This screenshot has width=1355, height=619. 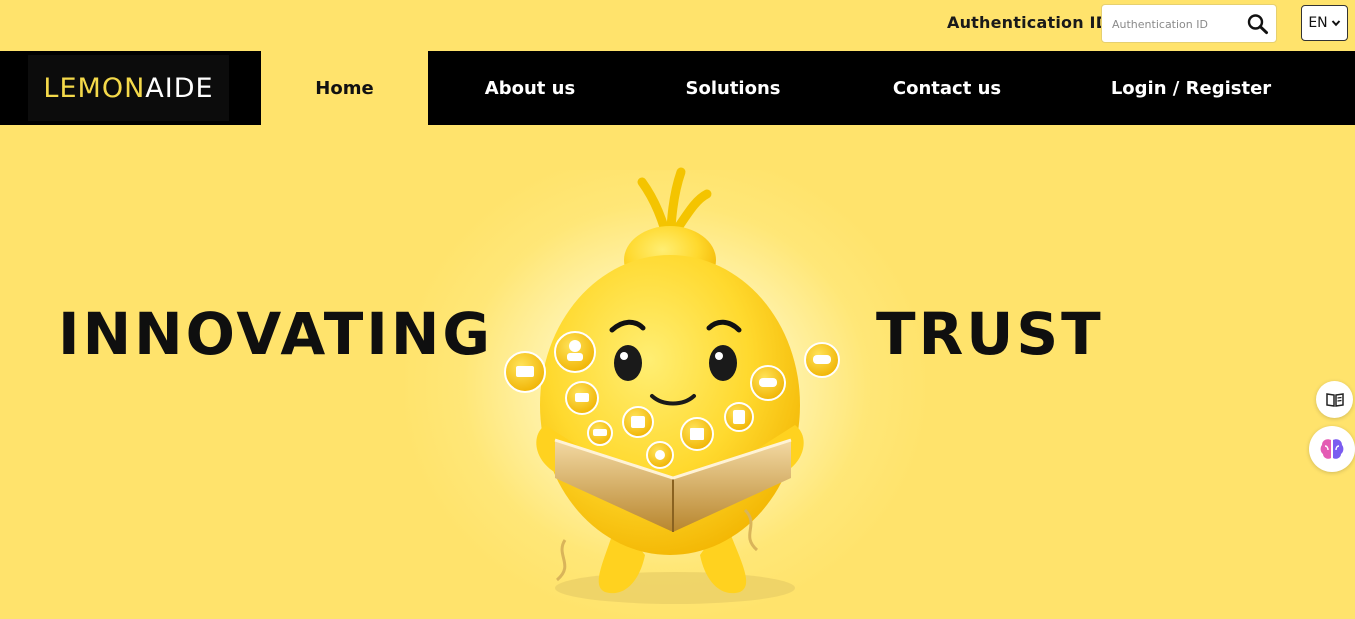 I want to click on authentication-id-label: Authentication ID, so click(x=1028, y=22).